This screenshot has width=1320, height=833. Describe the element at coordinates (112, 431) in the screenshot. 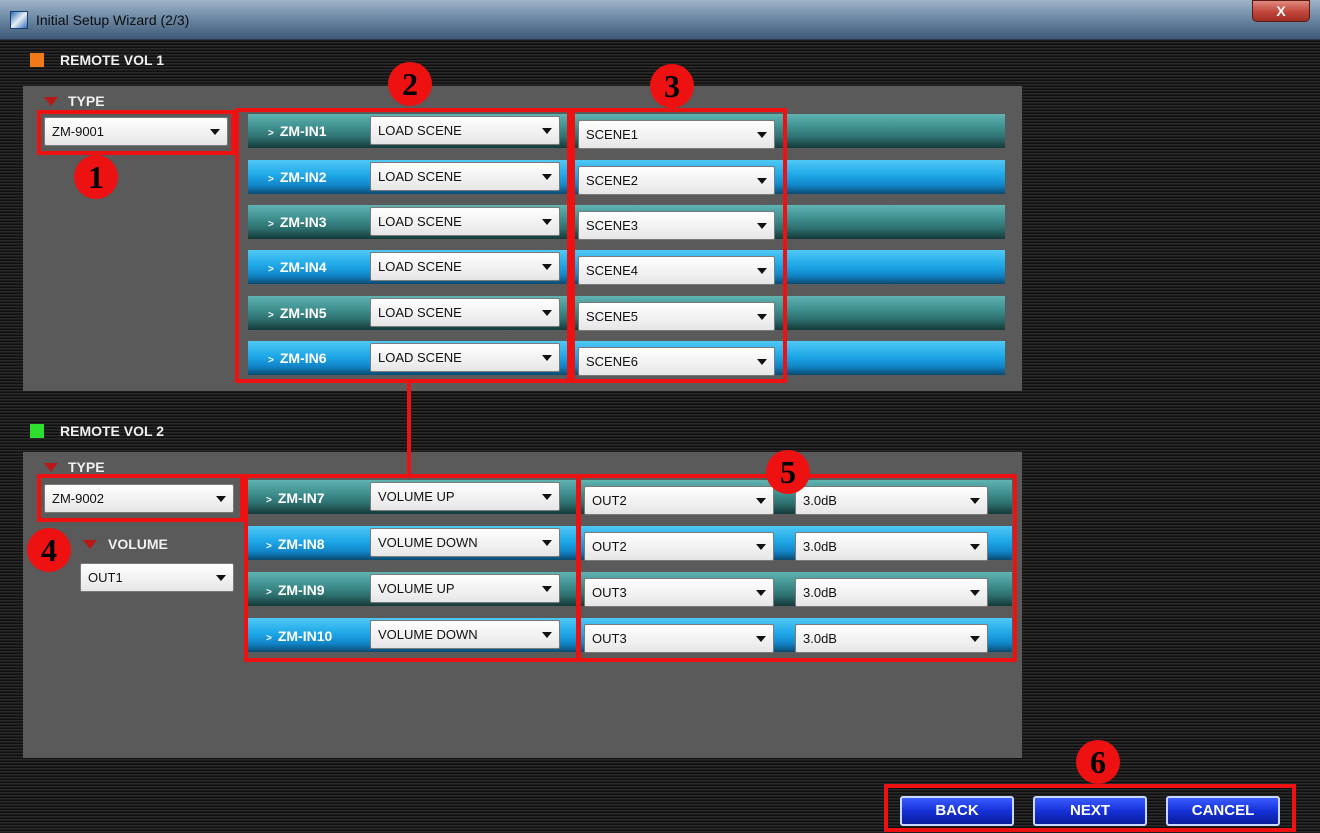

I see `remote-vol-2-title: REMOTE VOL 2` at that location.